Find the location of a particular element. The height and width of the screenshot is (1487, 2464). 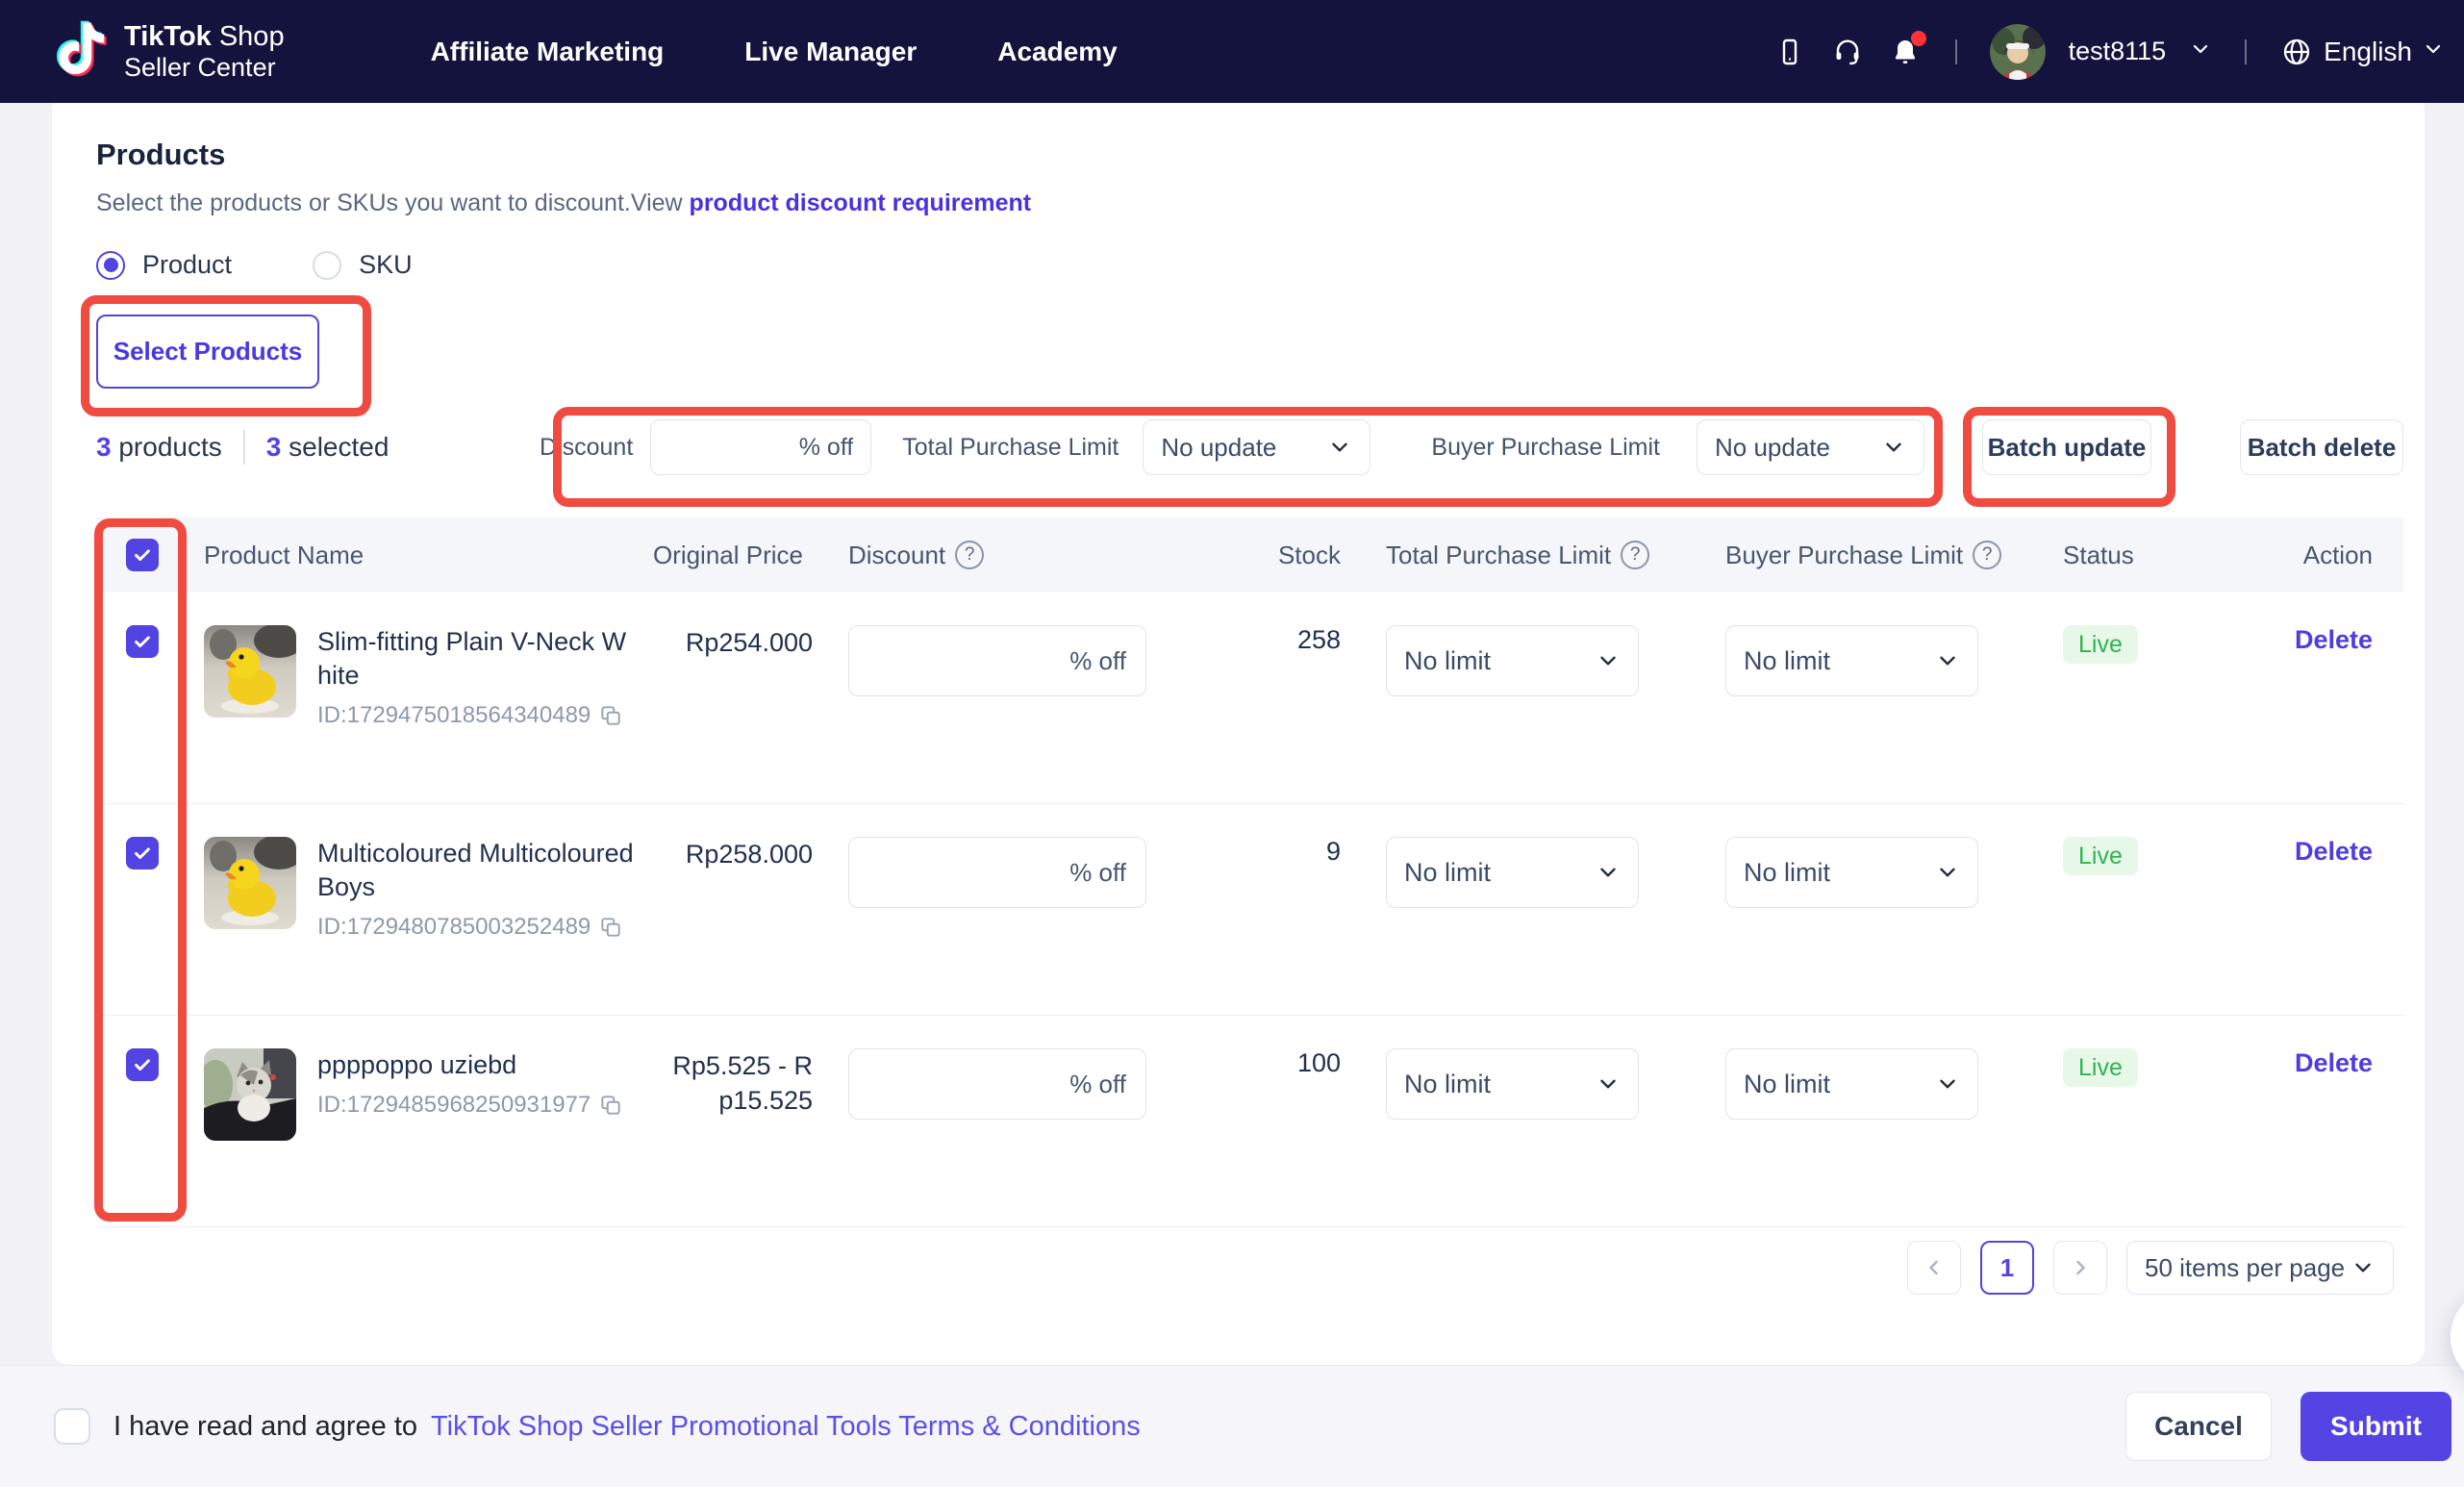

stock-value: 258 is located at coordinates (1318, 640).